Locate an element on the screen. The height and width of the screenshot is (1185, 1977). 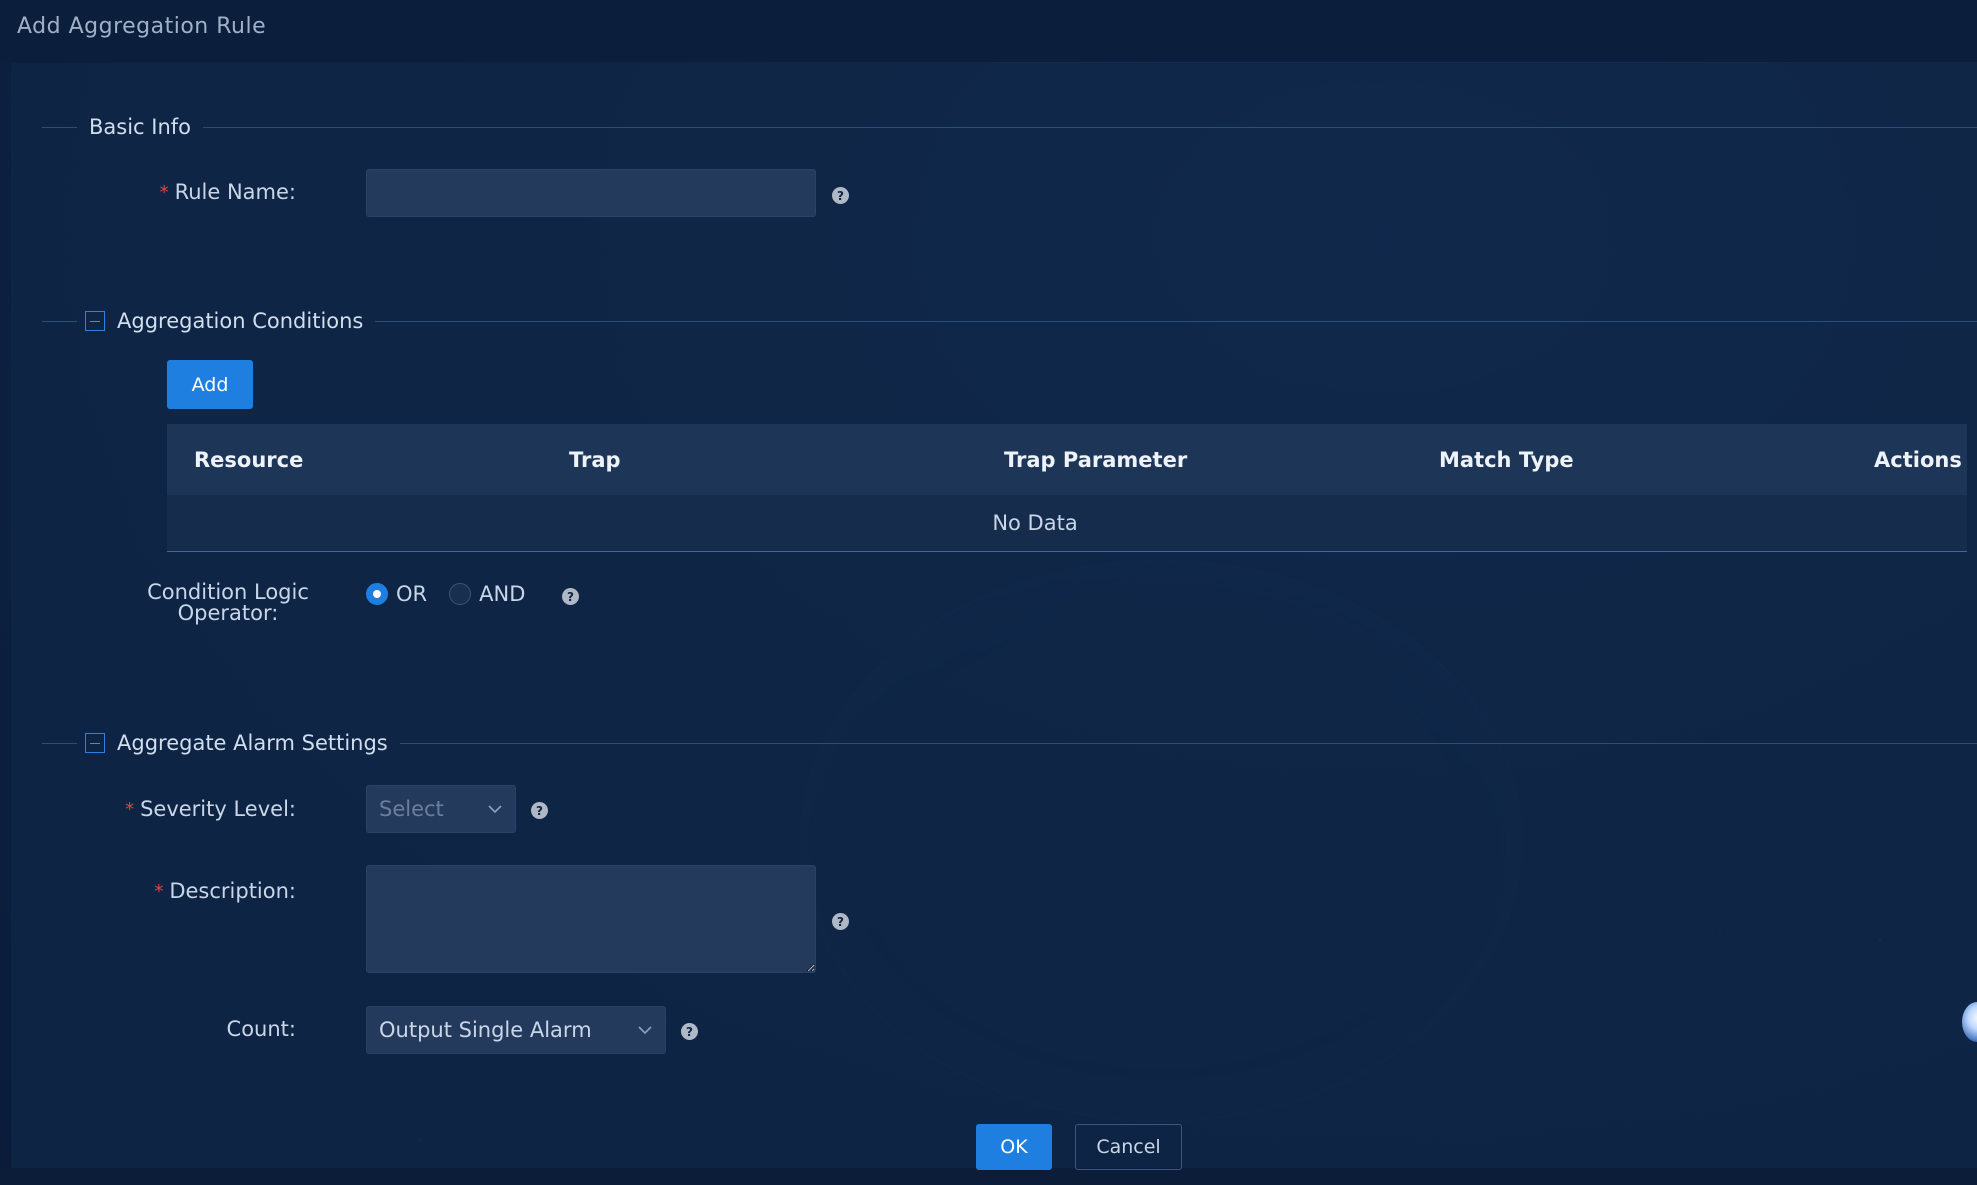
dialog-title-bar: Add Aggregation Rule is located at coordinates (988, 31).